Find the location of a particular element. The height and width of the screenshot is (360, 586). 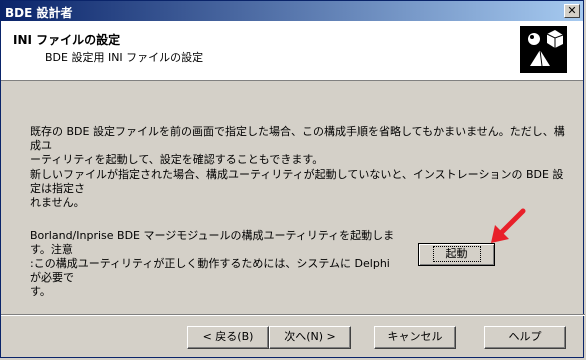

back-button: < 戻る(B) is located at coordinates (228, 337).